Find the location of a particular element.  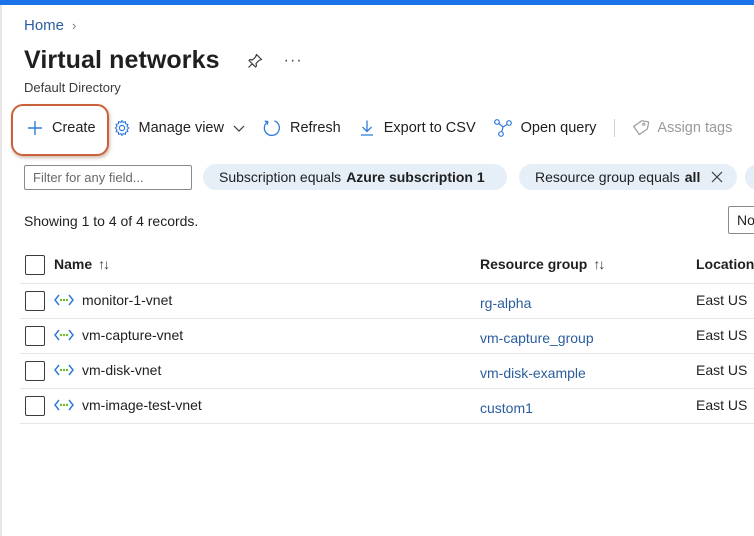

breadcrumb: Home › is located at coordinates (50, 25).